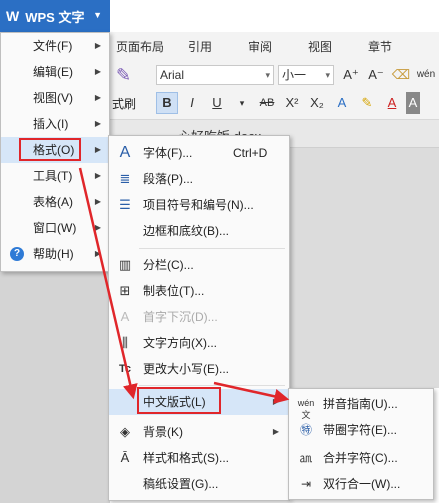  I want to click on format-painter-label: 式刷, so click(124, 103).